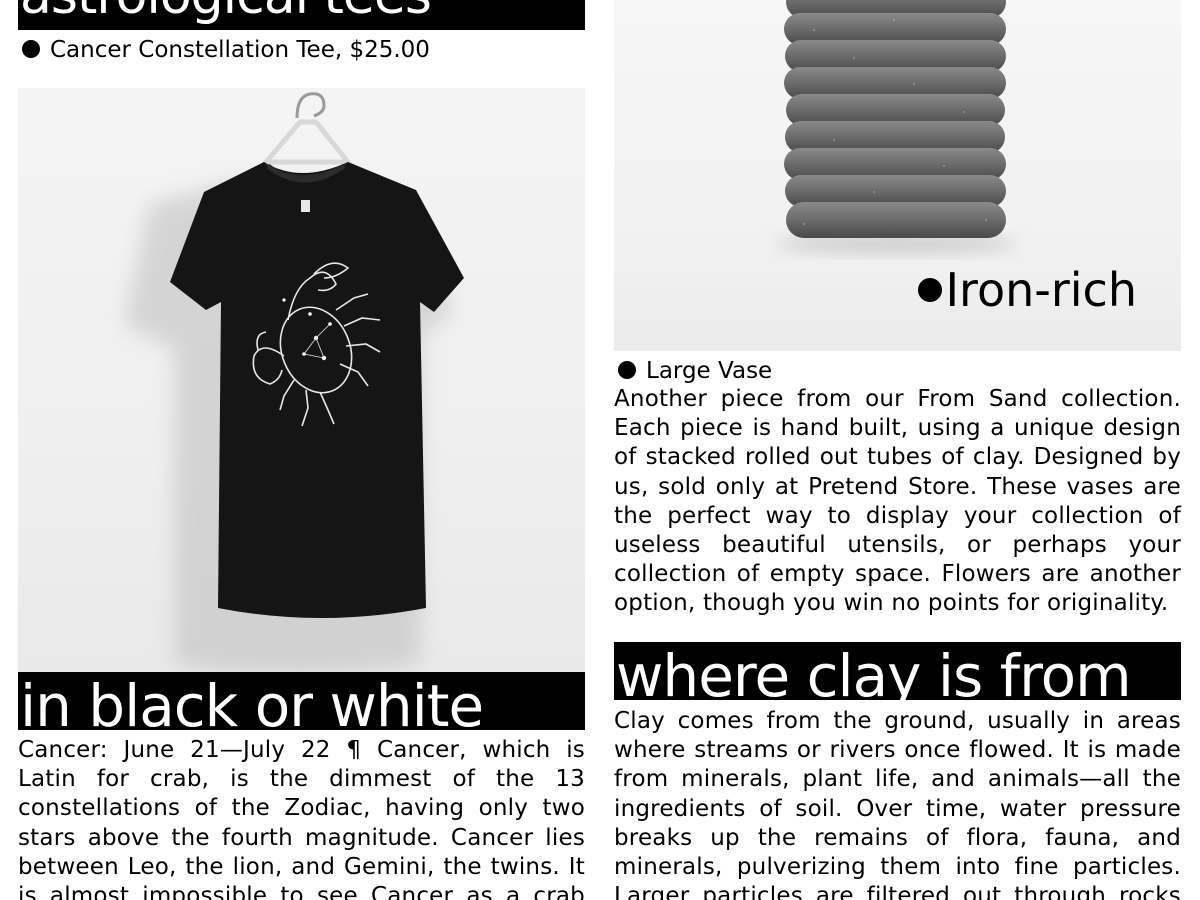  What do you see at coordinates (252, 701) in the screenshot?
I see `black-or-white-heading: in black or white` at bounding box center [252, 701].